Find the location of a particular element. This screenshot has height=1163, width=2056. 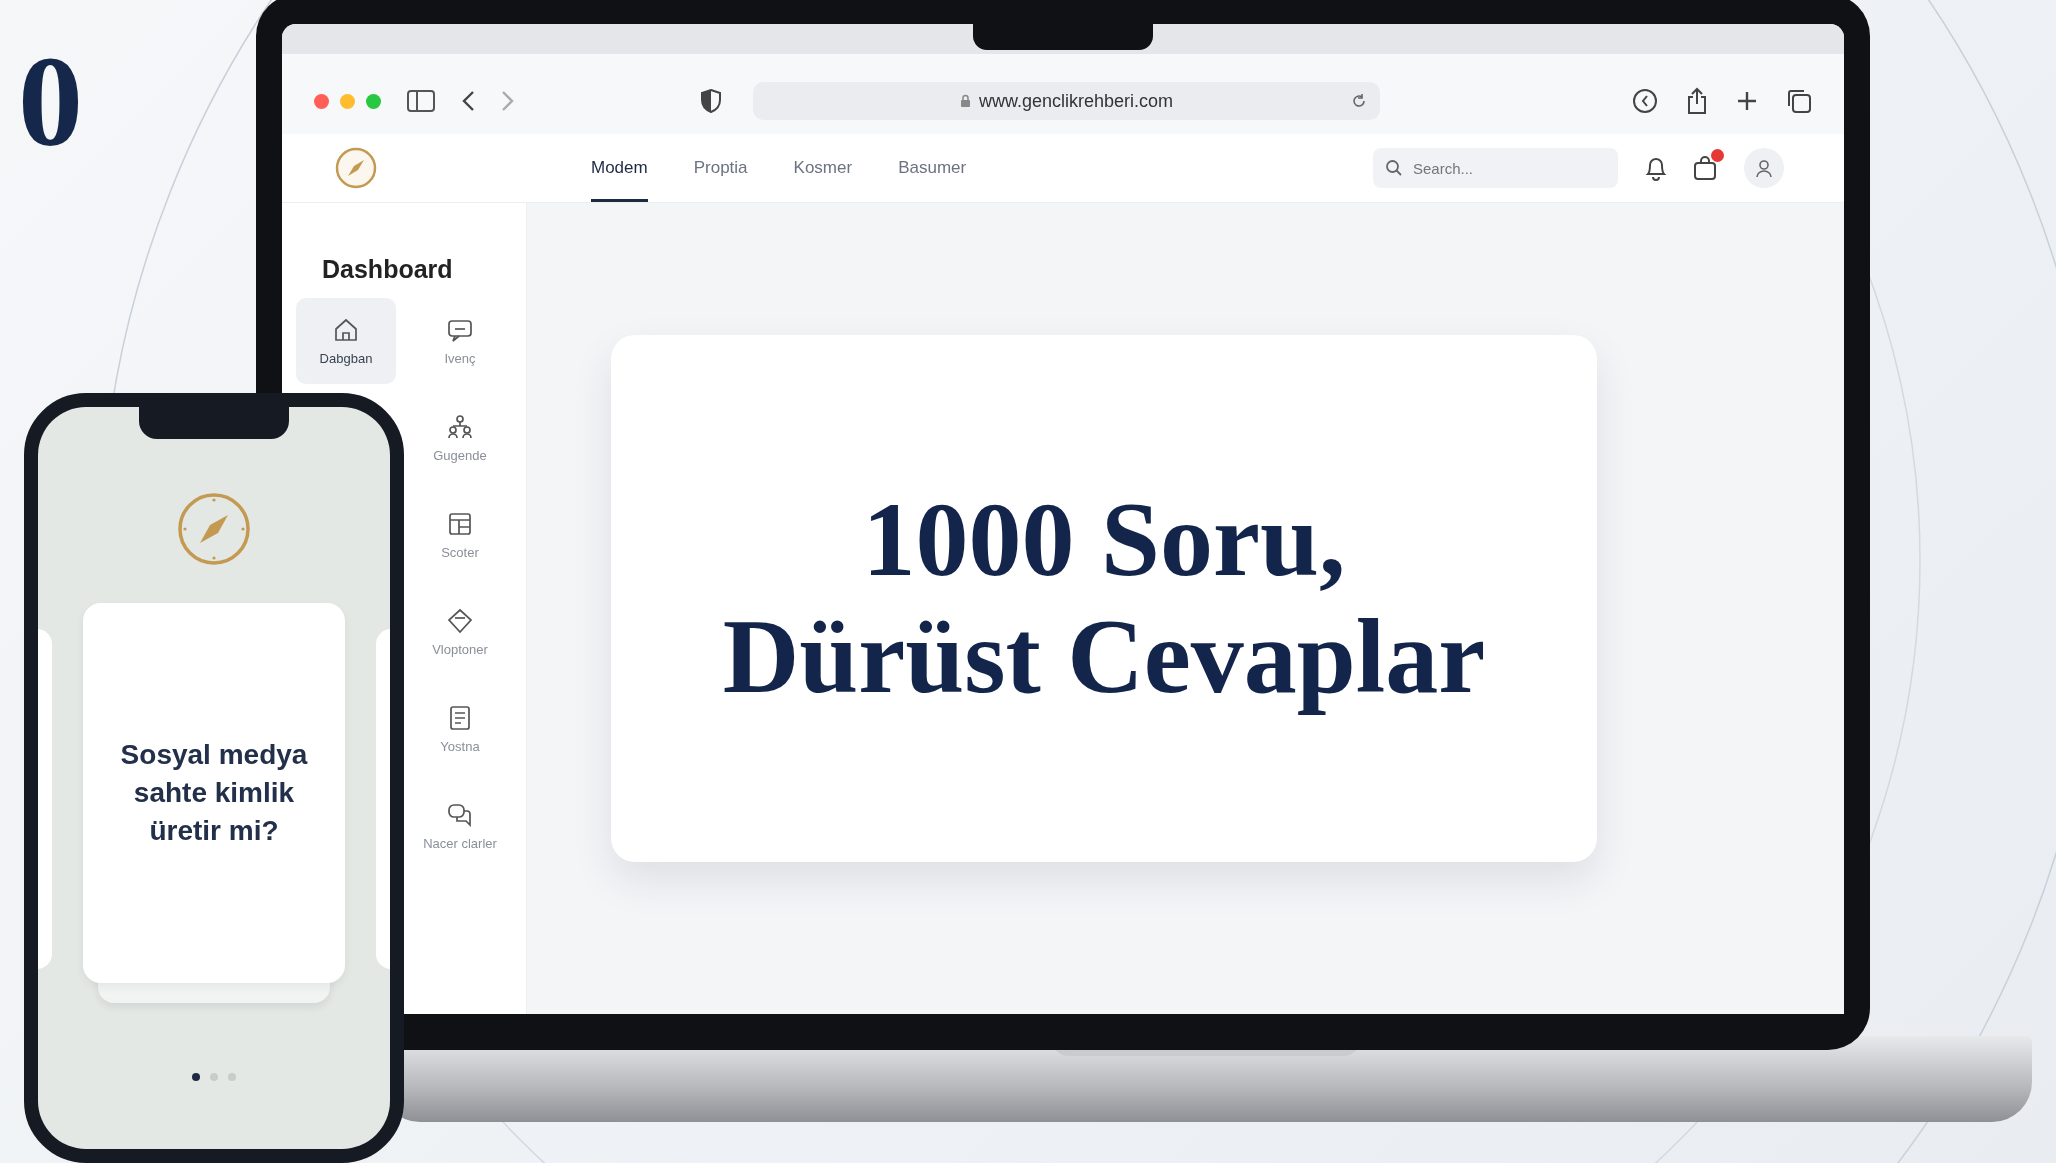

back-icon is located at coordinates (468, 101).